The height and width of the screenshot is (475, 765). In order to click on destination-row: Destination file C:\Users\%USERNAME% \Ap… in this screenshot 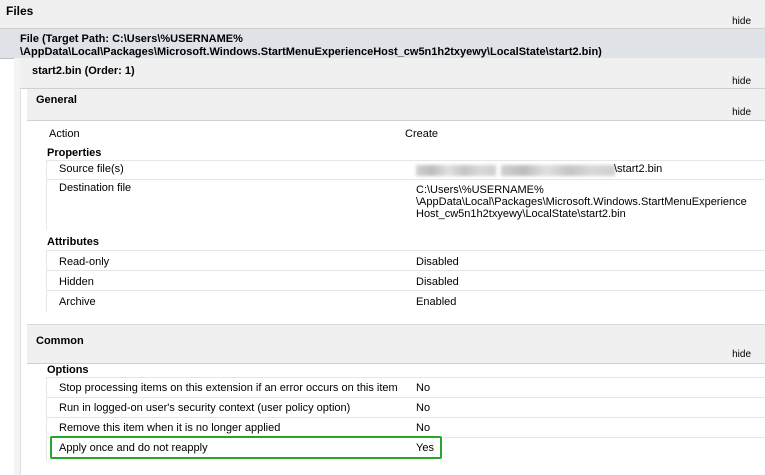, I will do `click(406, 204)`.